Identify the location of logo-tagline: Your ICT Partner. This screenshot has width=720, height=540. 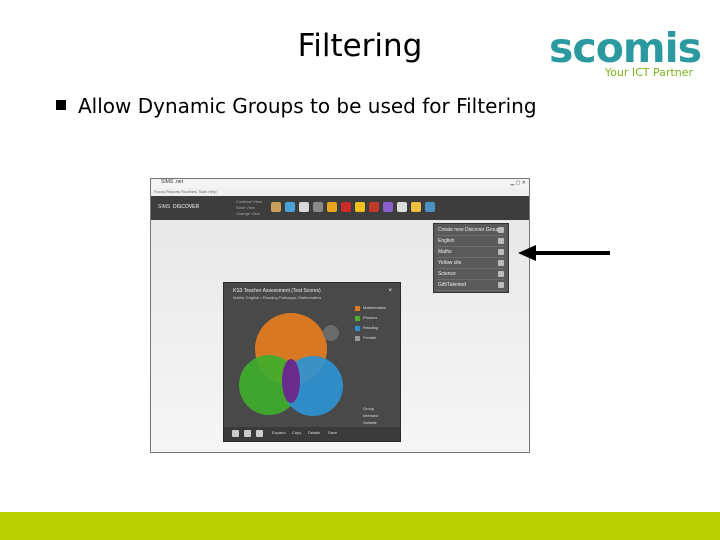
(648, 72).